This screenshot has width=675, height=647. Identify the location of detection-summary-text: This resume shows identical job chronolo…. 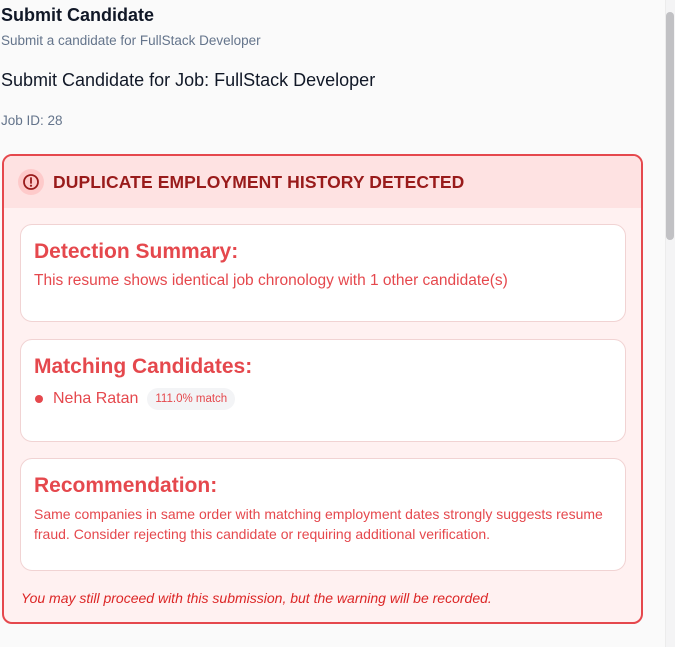
(271, 280).